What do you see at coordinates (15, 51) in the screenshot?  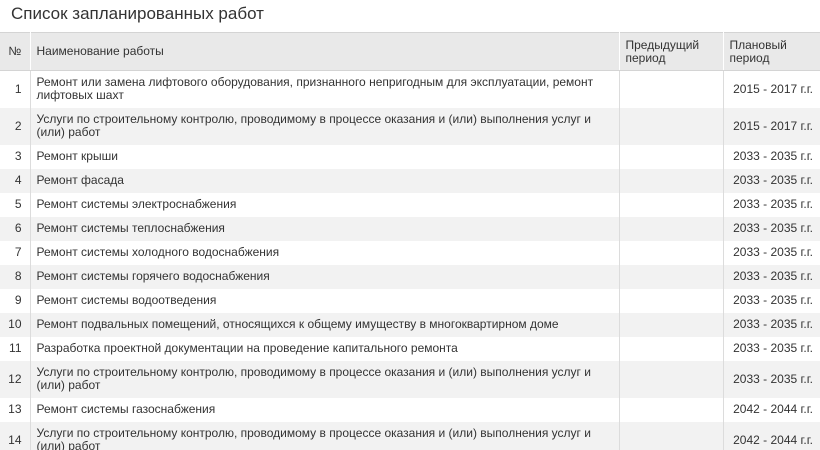 I see `column-header-num: №` at bounding box center [15, 51].